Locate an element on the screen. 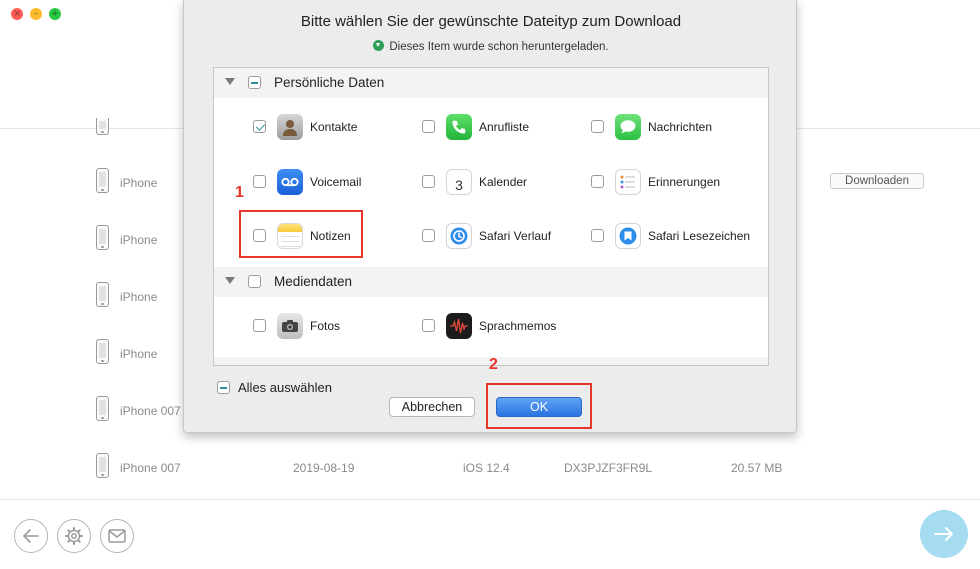  calendar-day: 3 is located at coordinates (459, 184).